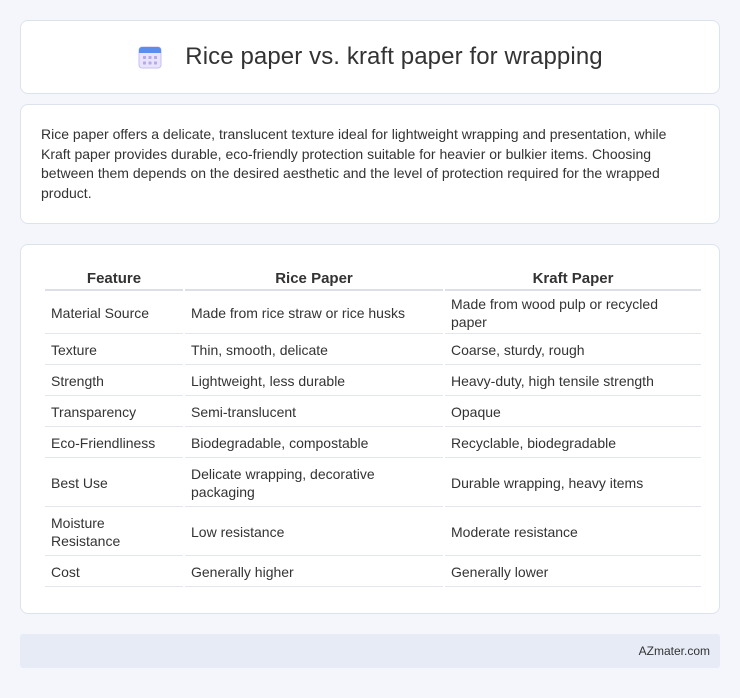 This screenshot has width=740, height=698. What do you see at coordinates (114, 279) in the screenshot?
I see `column-header-feature: Feature` at bounding box center [114, 279].